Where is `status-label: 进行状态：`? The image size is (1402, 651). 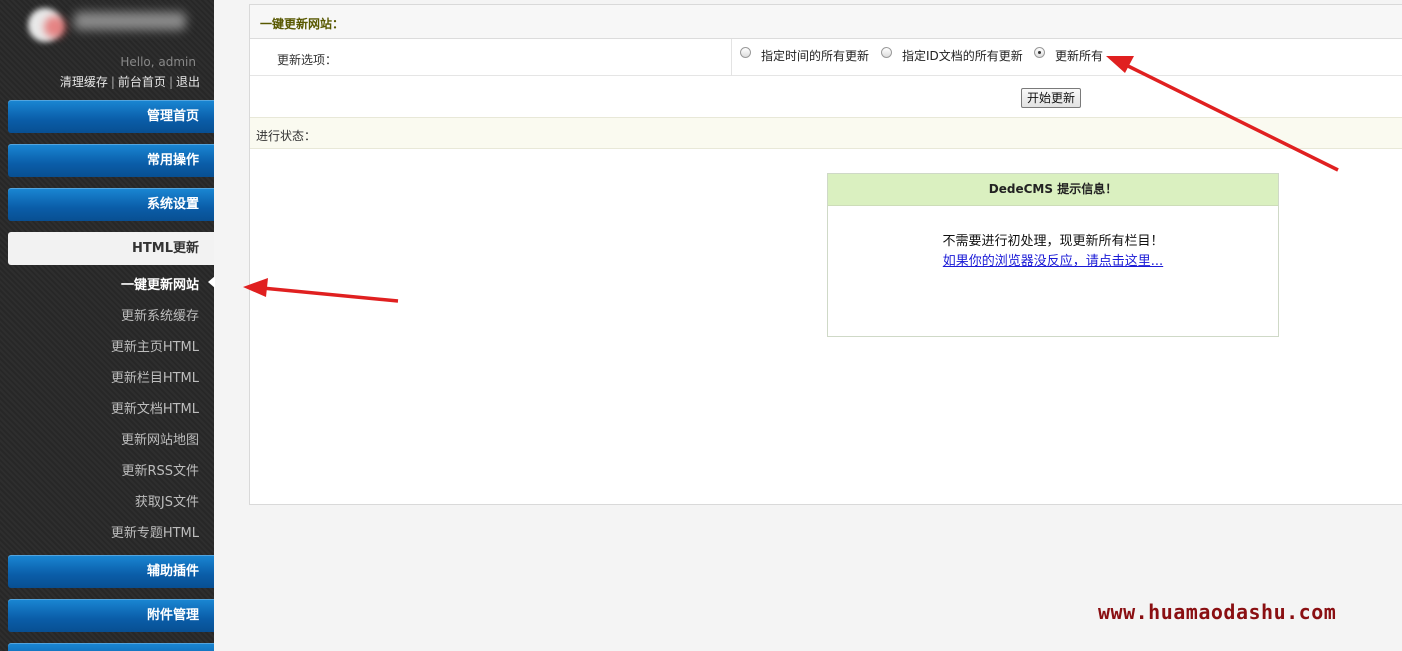 status-label: 进行状态： is located at coordinates (286, 136).